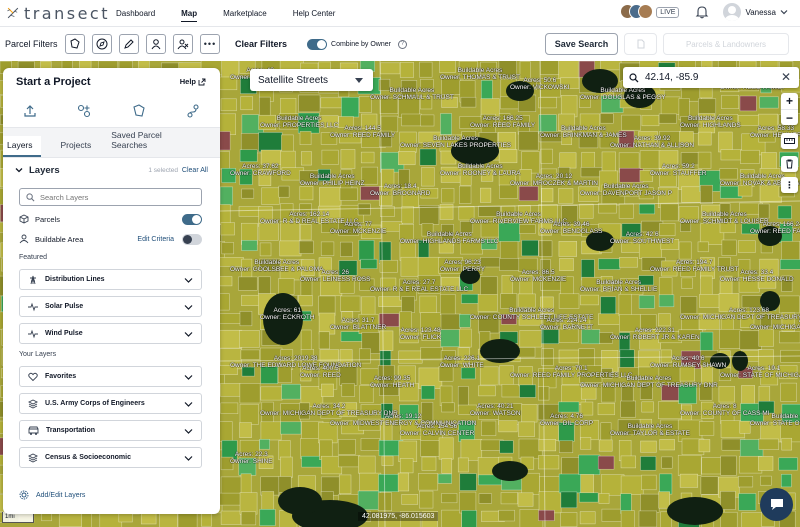 The width and height of the screenshot is (800, 527). Describe the element at coordinates (361, 44) in the screenshot. I see `combine-by-owner-label: Combine by Owner` at that location.